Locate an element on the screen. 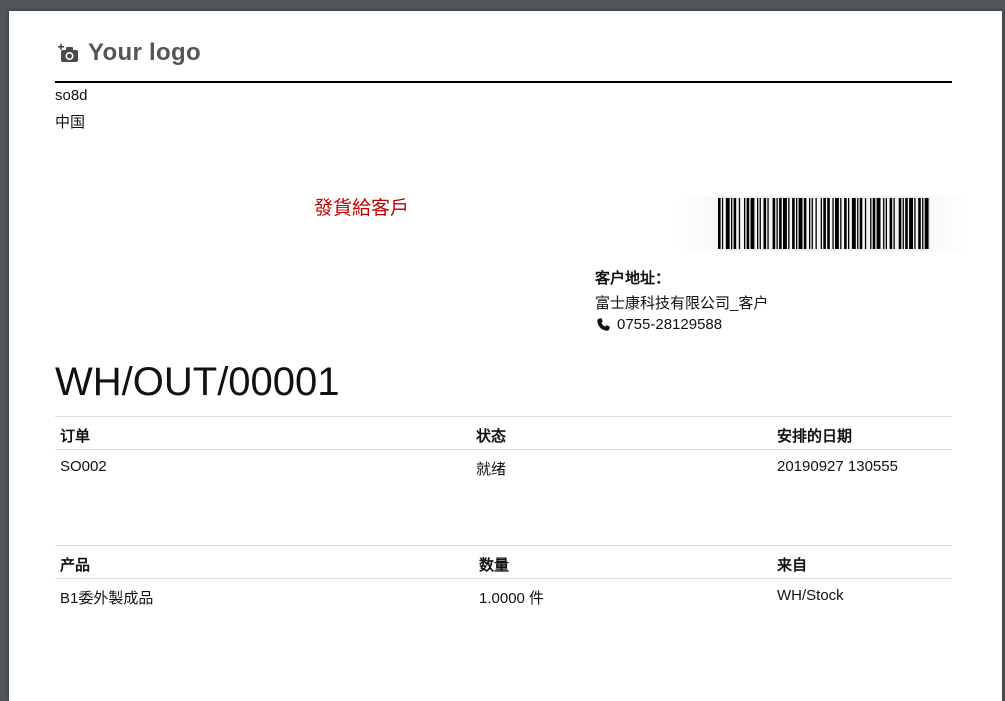 The height and width of the screenshot is (701, 1005). table-row: SO002 就绪 20190927 130555 is located at coordinates (503, 465).